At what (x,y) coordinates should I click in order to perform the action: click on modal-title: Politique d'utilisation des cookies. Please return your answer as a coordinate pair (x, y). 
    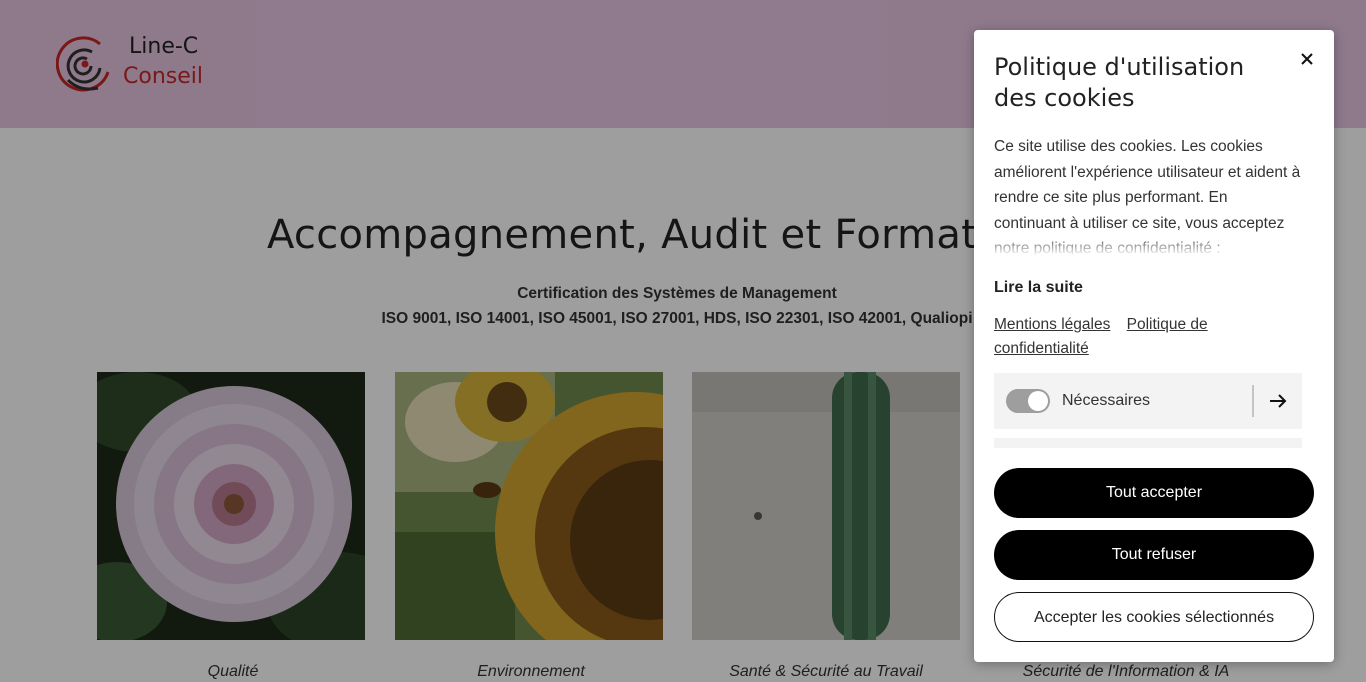
    Looking at the image, I should click on (1119, 82).